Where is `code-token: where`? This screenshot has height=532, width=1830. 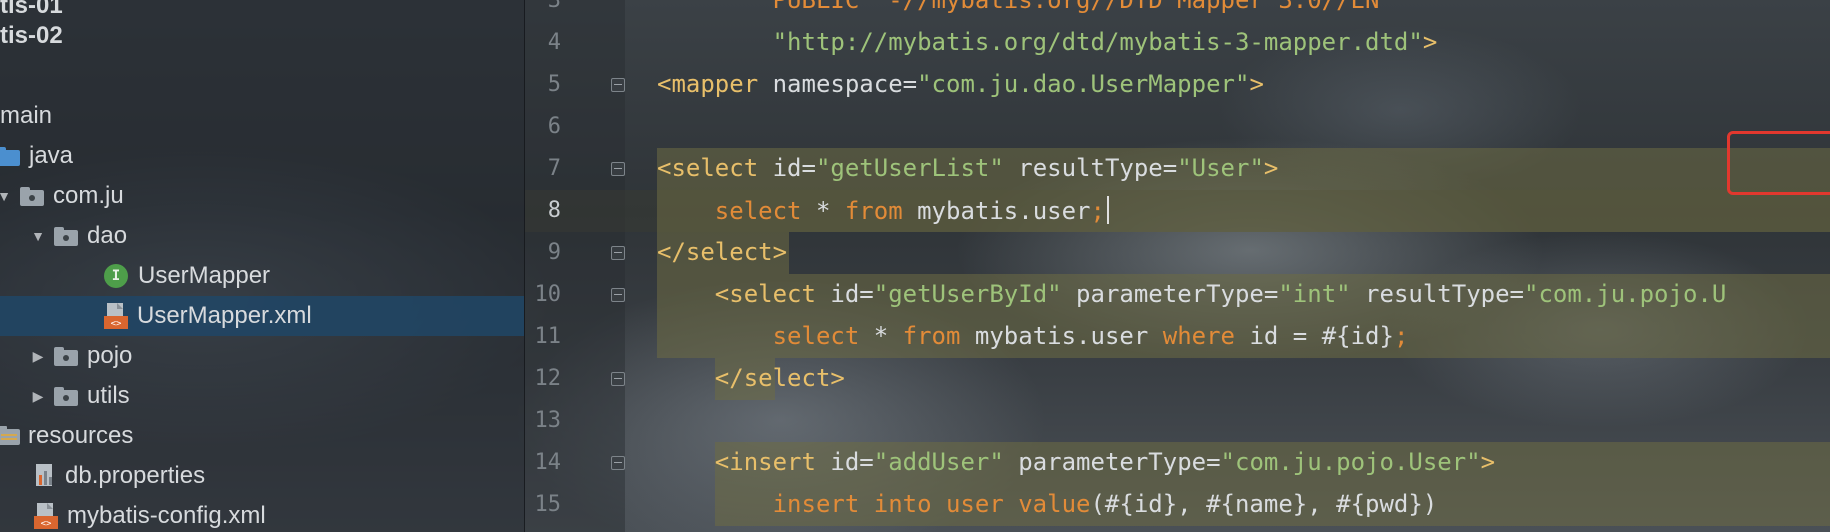
code-token: where is located at coordinates (1206, 336).